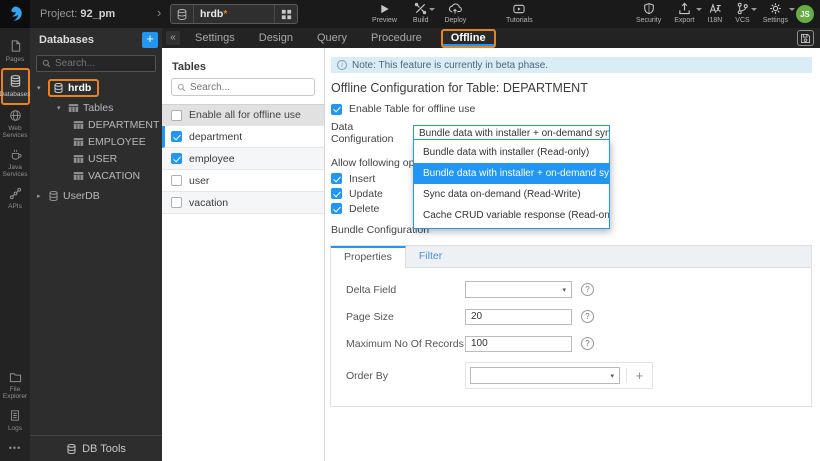 Image resolution: width=820 pixels, height=461 pixels. What do you see at coordinates (511, 194) in the screenshot?
I see `dropdown-option-sync-ondemand: Sync data on-demand (Read-Write)` at bounding box center [511, 194].